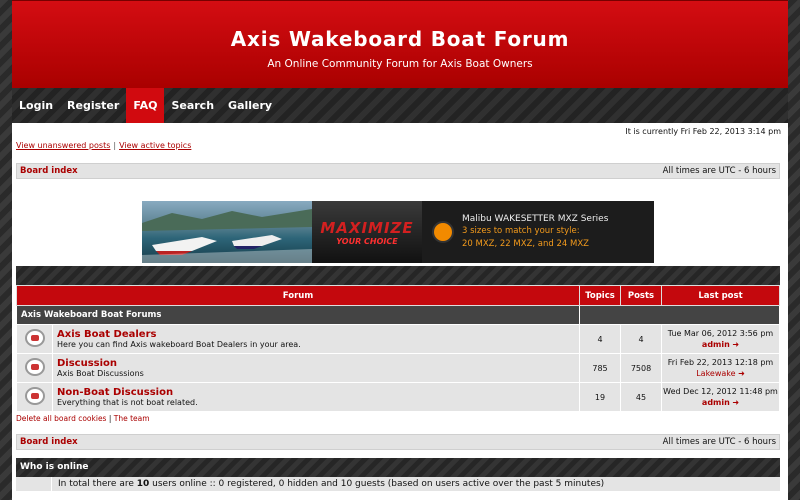  I want to click on breadcrumb-bar: Board index All times are UTC - 6 hours, so click(398, 171).